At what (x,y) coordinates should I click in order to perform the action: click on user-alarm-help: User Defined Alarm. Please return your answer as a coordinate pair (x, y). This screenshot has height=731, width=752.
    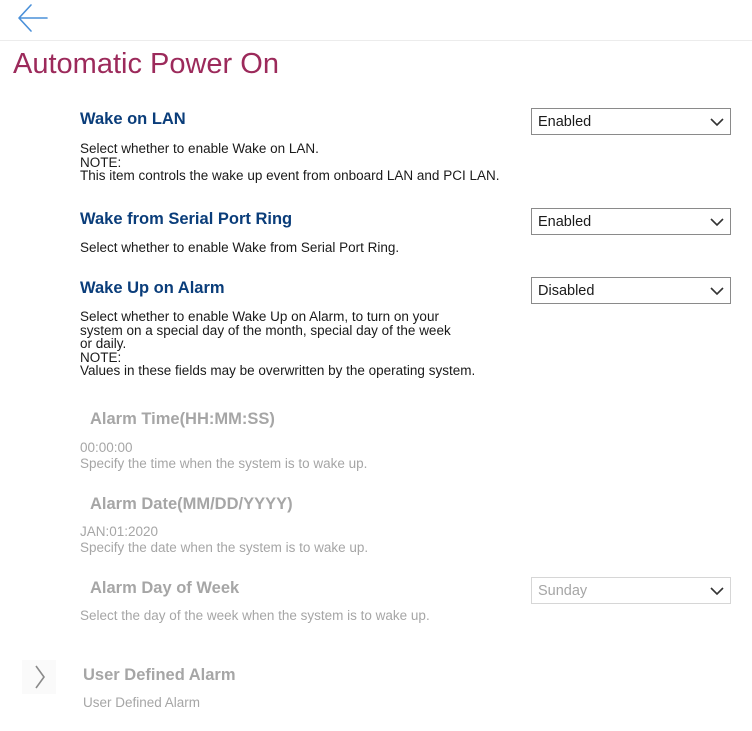
    Looking at the image, I should click on (142, 702).